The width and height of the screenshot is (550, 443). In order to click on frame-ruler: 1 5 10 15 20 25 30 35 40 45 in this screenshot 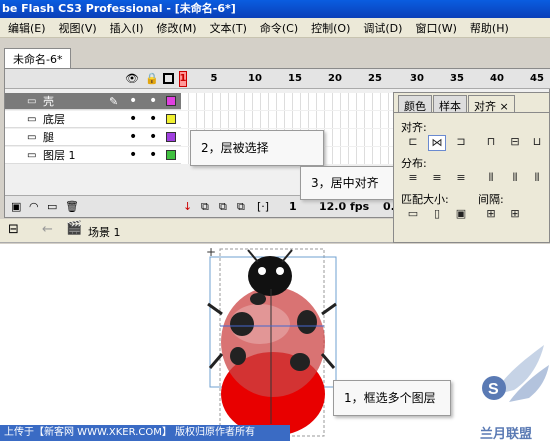, I will do `click(364, 79)`.